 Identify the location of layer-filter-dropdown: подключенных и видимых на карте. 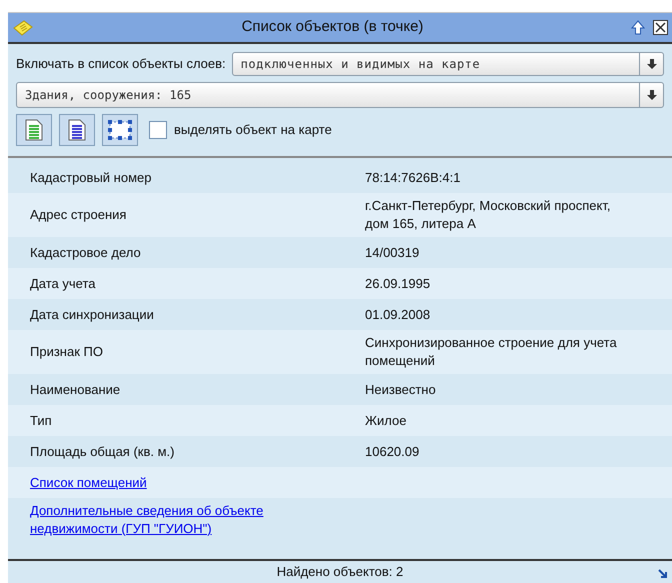
(448, 64).